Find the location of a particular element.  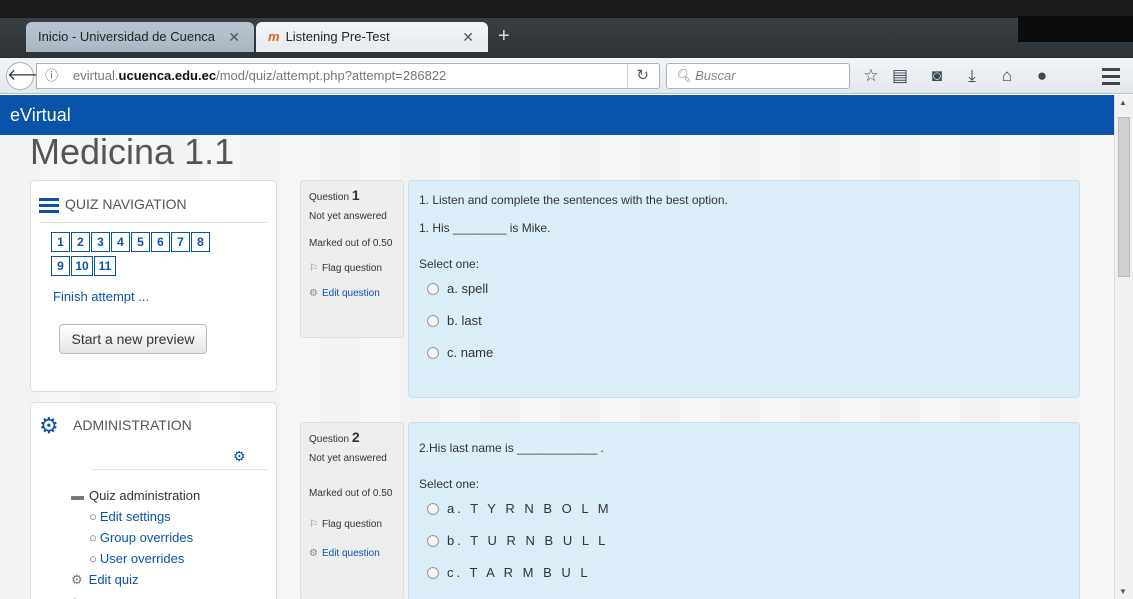

tab-inicio: Inicio - Universidad de Cuenca ✕ is located at coordinates (140, 37).